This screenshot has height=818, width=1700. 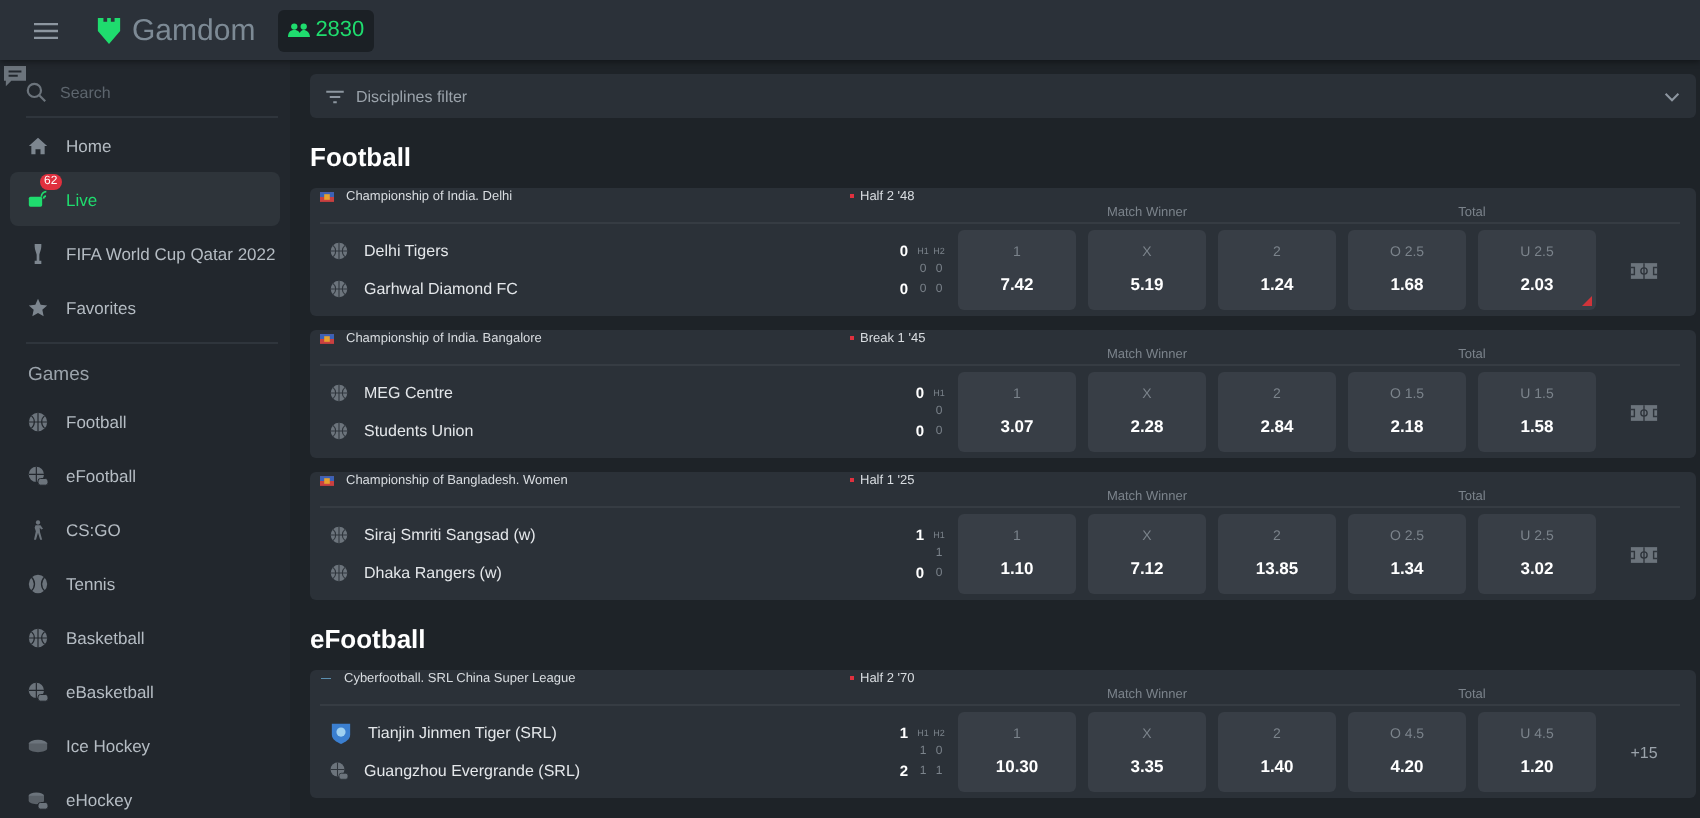 I want to click on sport-item: Tennis, so click(x=145, y=583).